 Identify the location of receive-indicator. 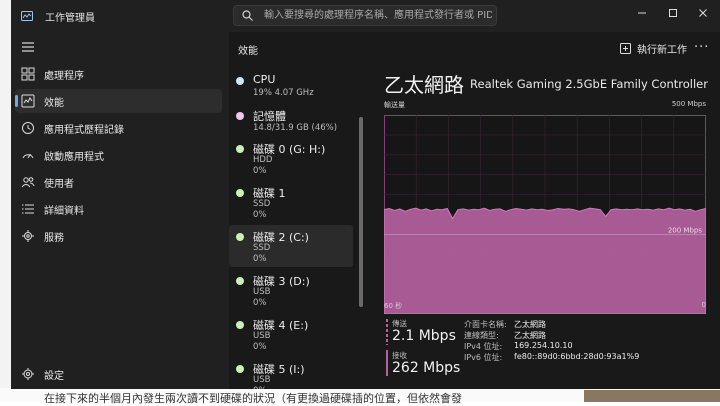
(387, 363).